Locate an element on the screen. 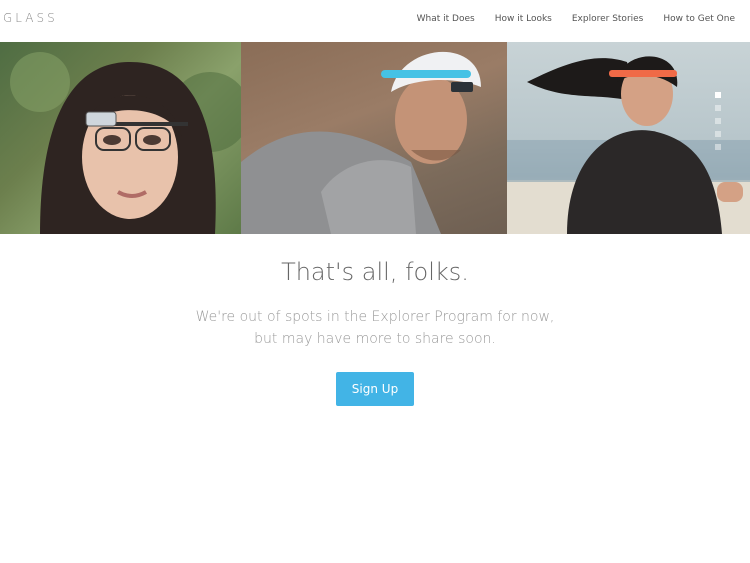  page-headline: That's all, folks. is located at coordinates (375, 272).